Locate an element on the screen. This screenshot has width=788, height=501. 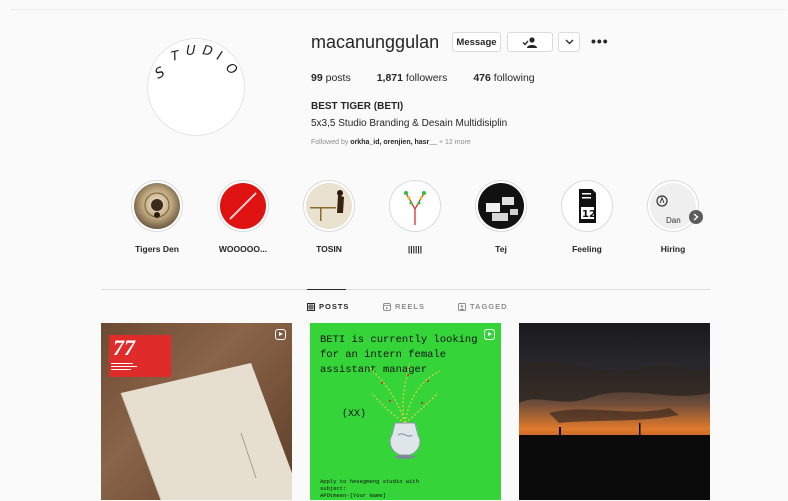
tosin-thumbnail is located at coordinates (329, 206).